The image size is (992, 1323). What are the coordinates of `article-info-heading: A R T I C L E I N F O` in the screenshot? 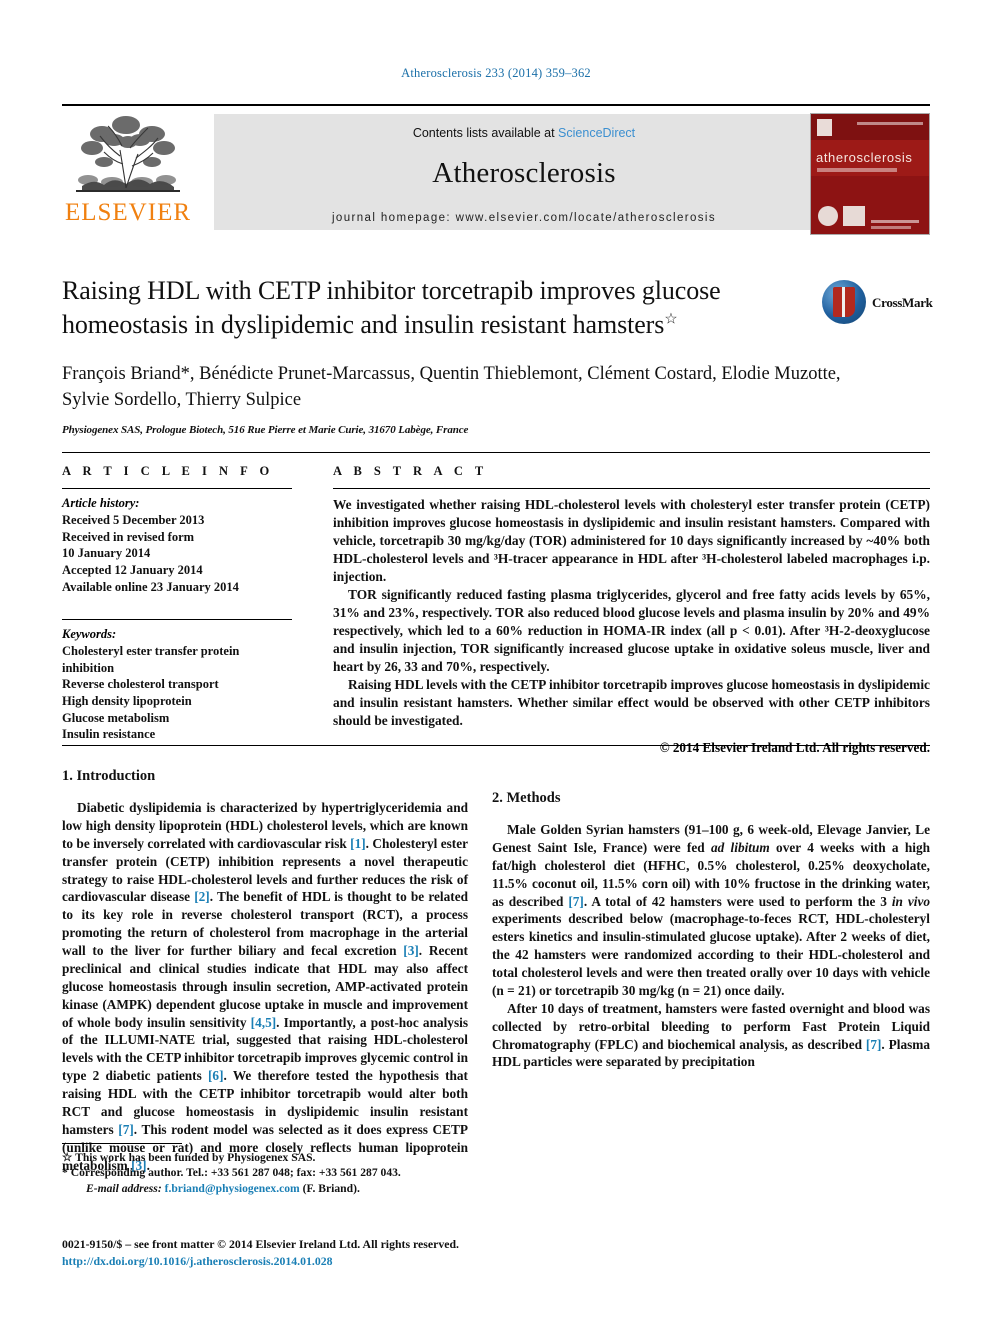 It's located at (168, 471).